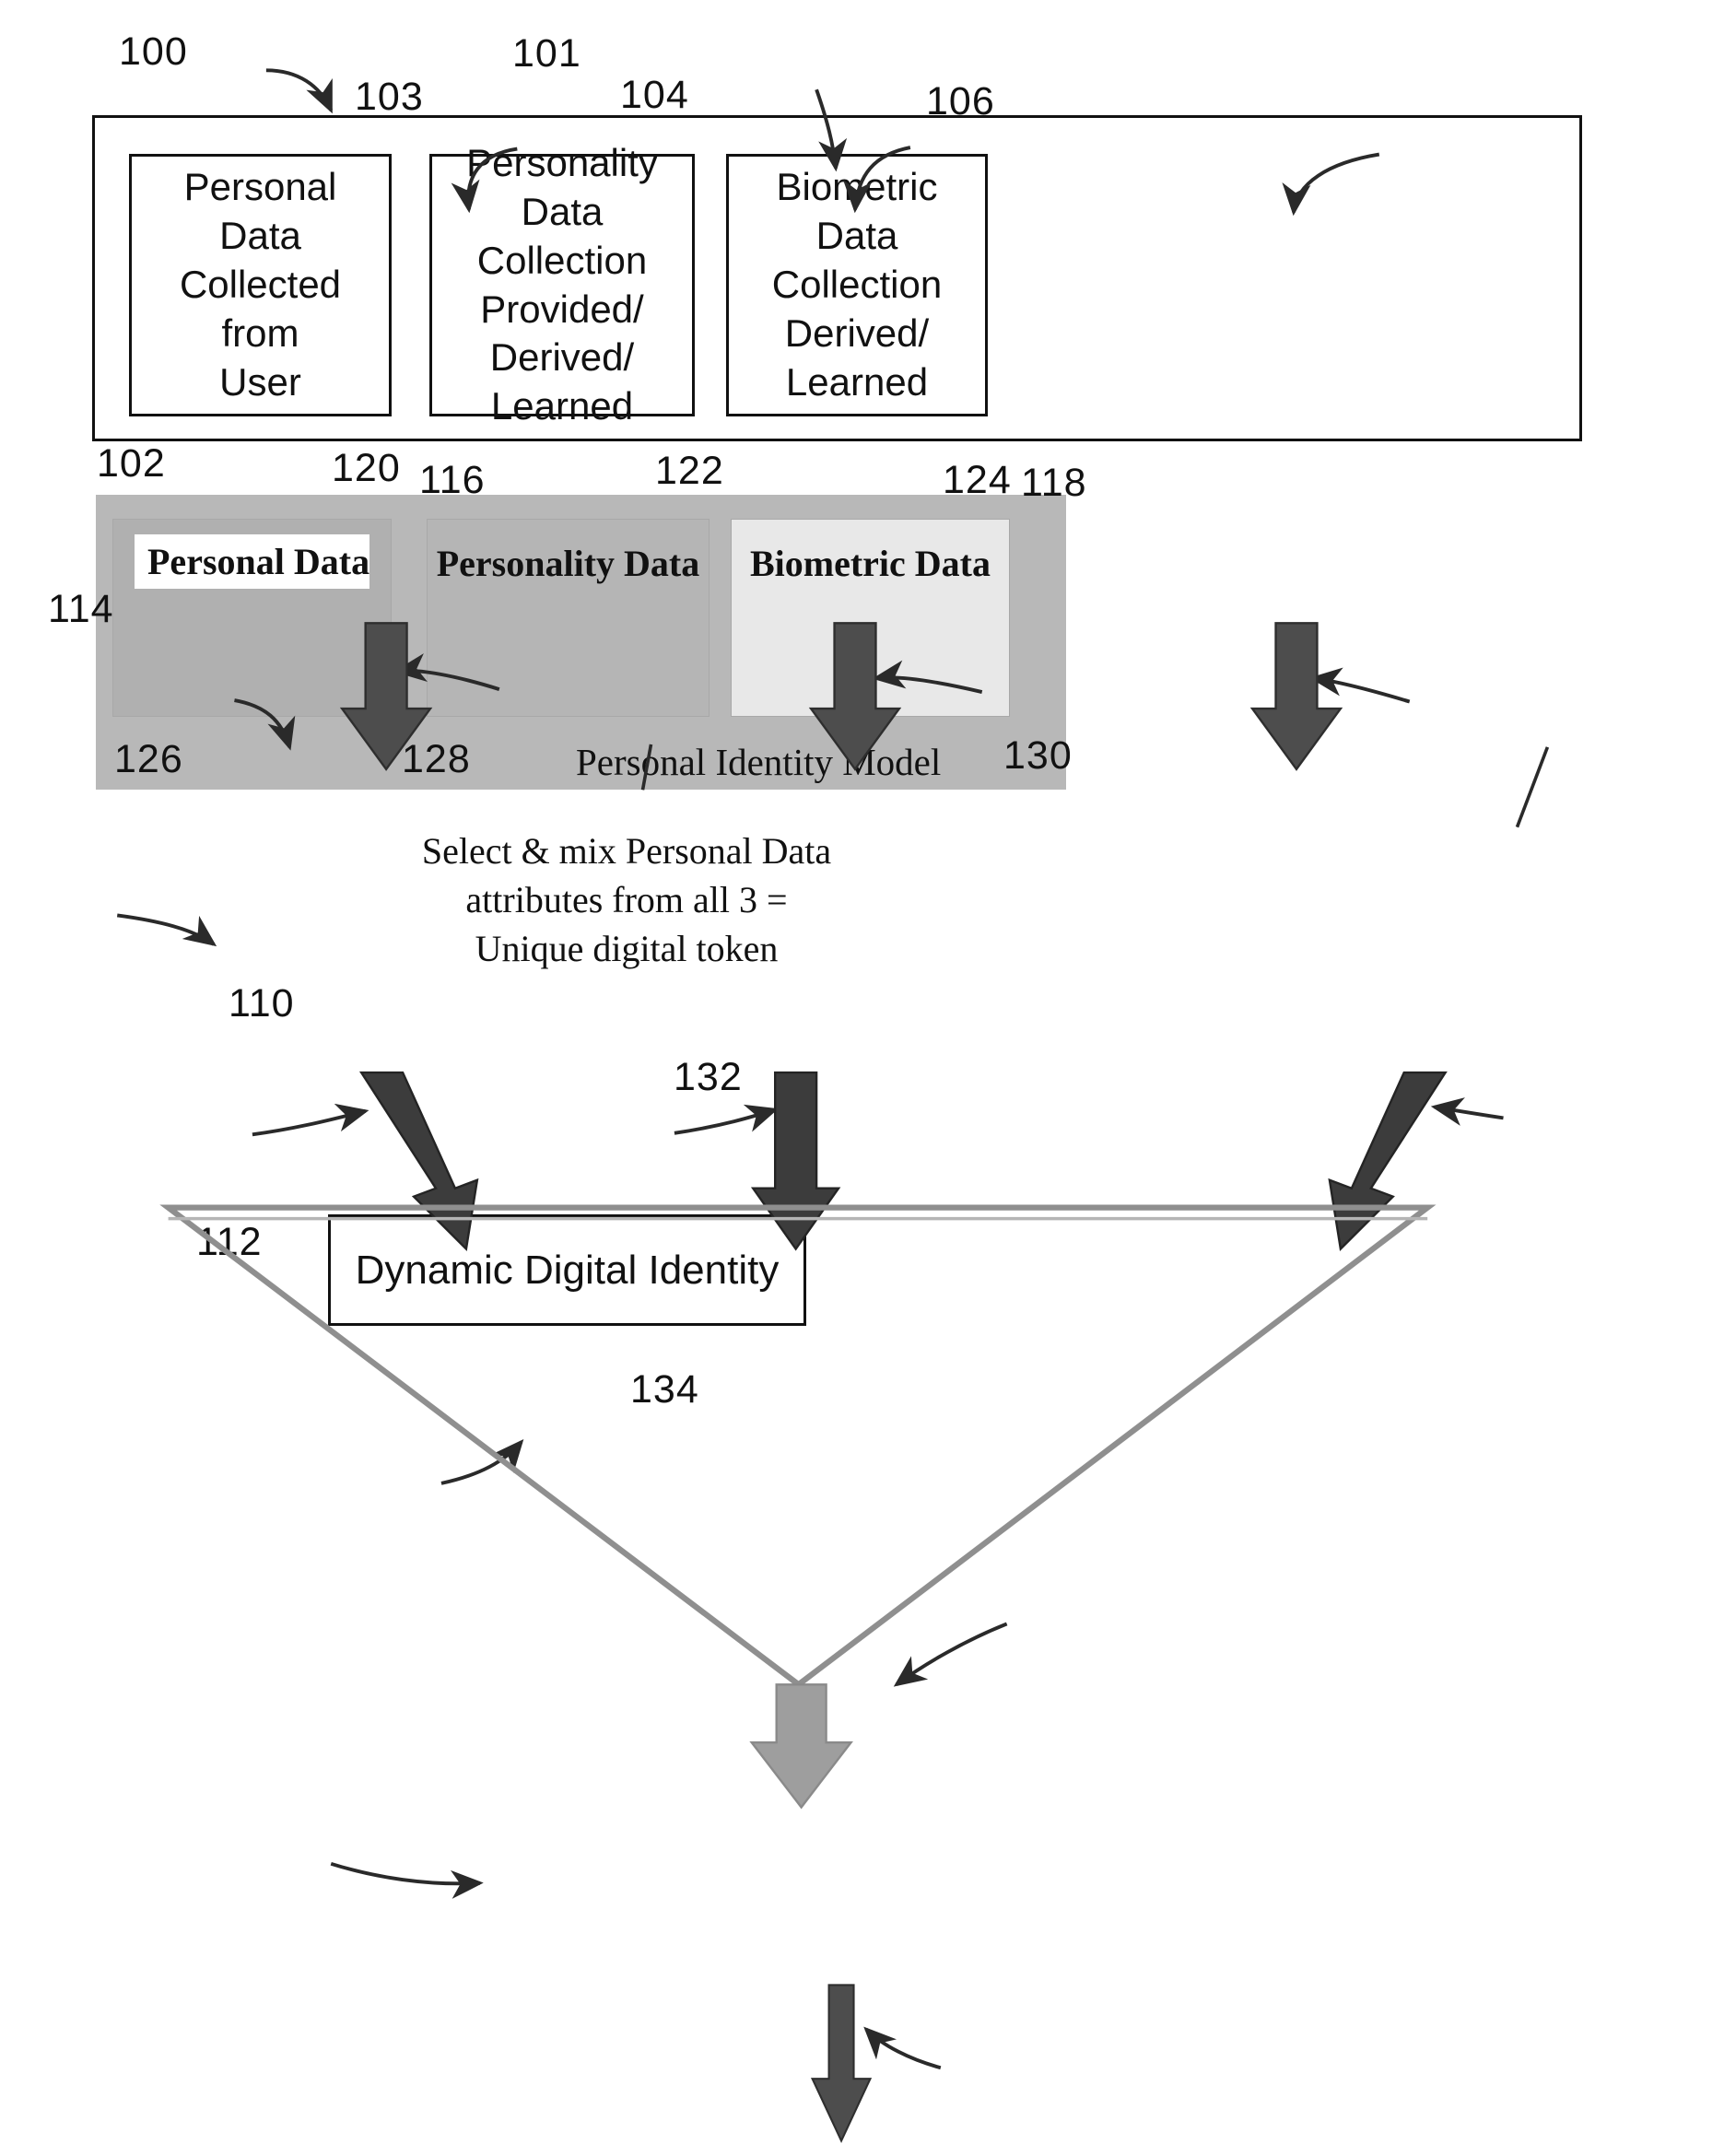  I want to click on ref-100: 100, so click(153, 51).